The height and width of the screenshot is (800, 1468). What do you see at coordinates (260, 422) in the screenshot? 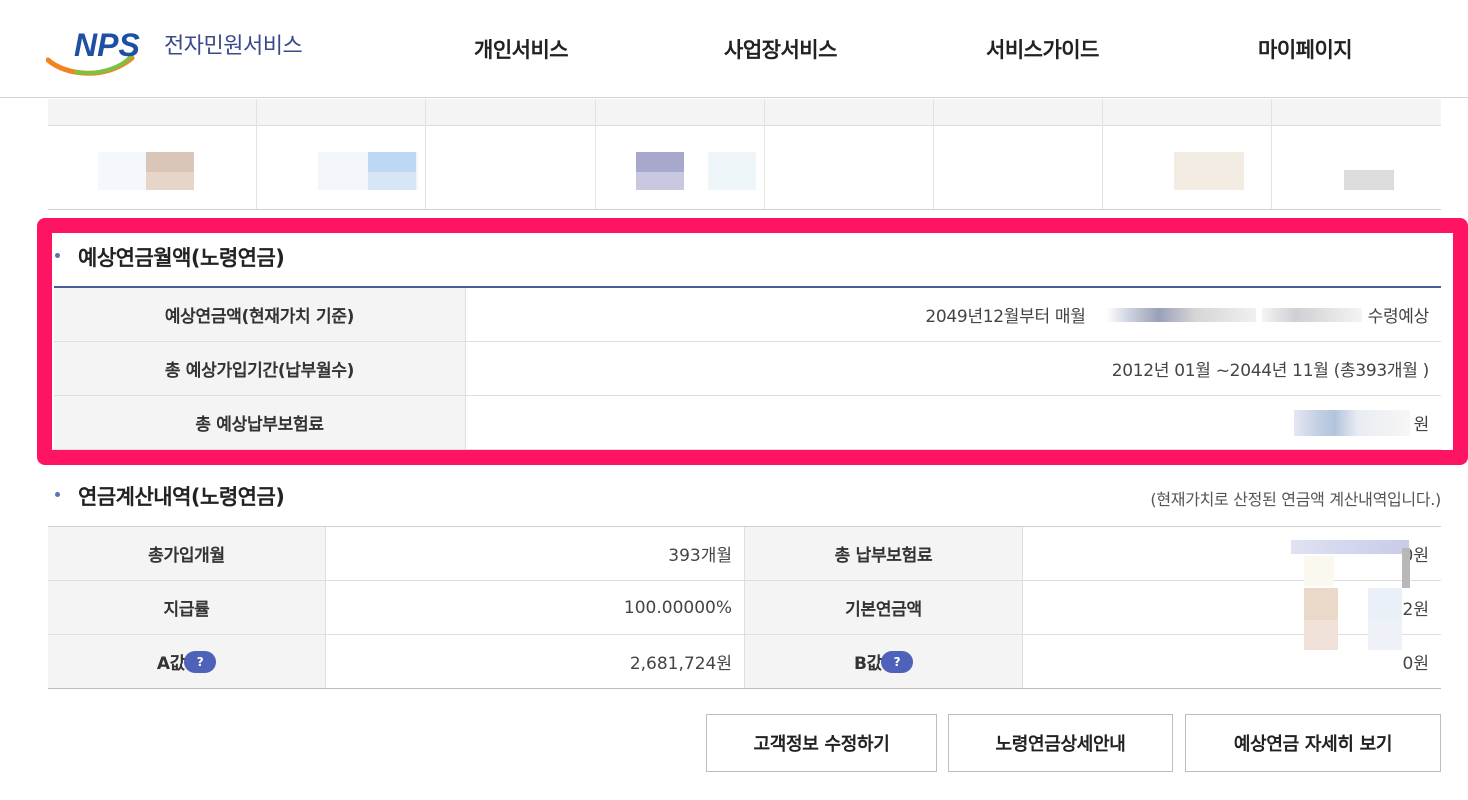
I see `row-label: 총 예상납부보험료` at bounding box center [260, 422].